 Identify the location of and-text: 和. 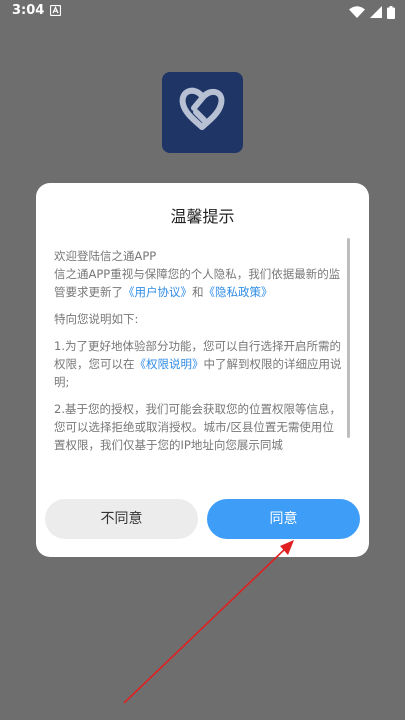
(198, 292).